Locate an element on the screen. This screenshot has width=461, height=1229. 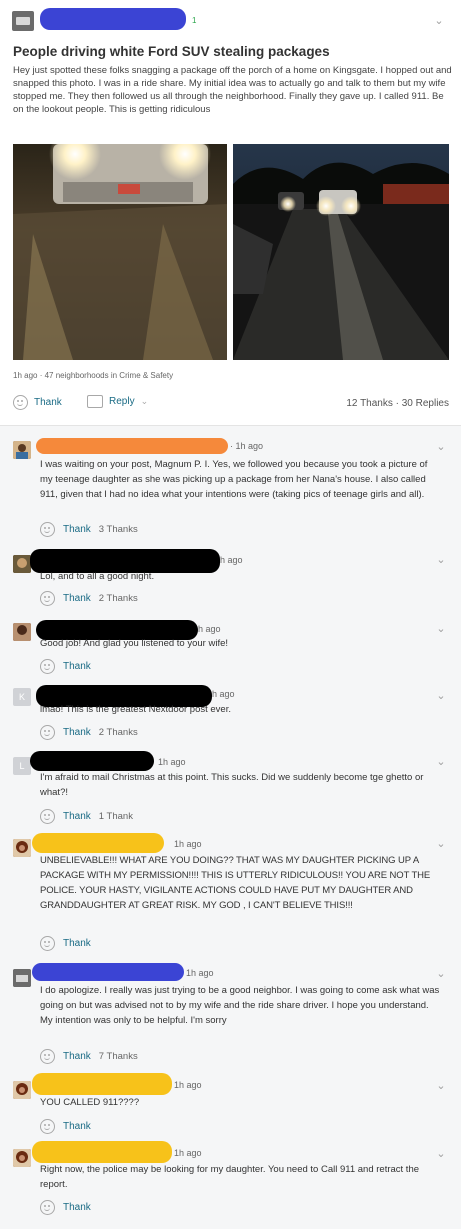
photo-1-image is located at coordinates (120, 252).